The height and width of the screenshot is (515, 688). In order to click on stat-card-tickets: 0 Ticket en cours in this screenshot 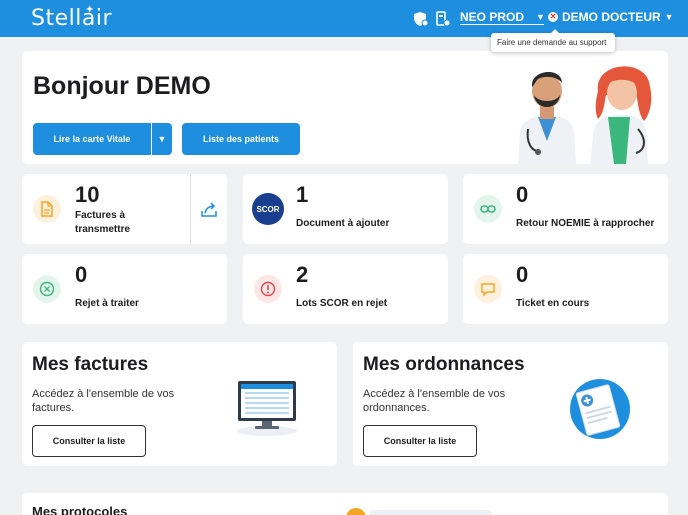, I will do `click(565, 289)`.